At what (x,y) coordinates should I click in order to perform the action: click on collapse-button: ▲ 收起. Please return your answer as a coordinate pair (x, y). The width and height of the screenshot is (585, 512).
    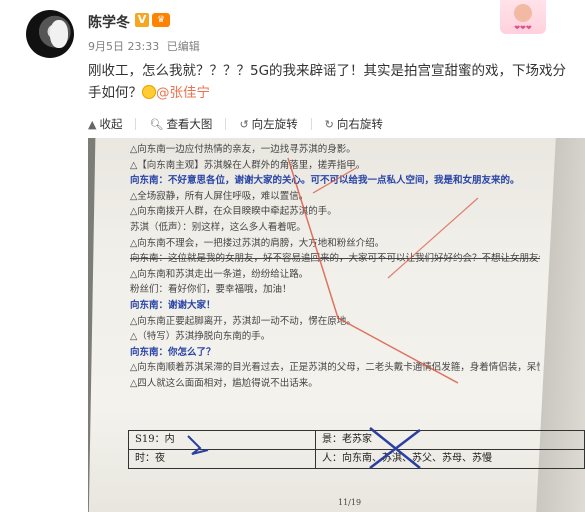
    Looking at the image, I should click on (105, 124).